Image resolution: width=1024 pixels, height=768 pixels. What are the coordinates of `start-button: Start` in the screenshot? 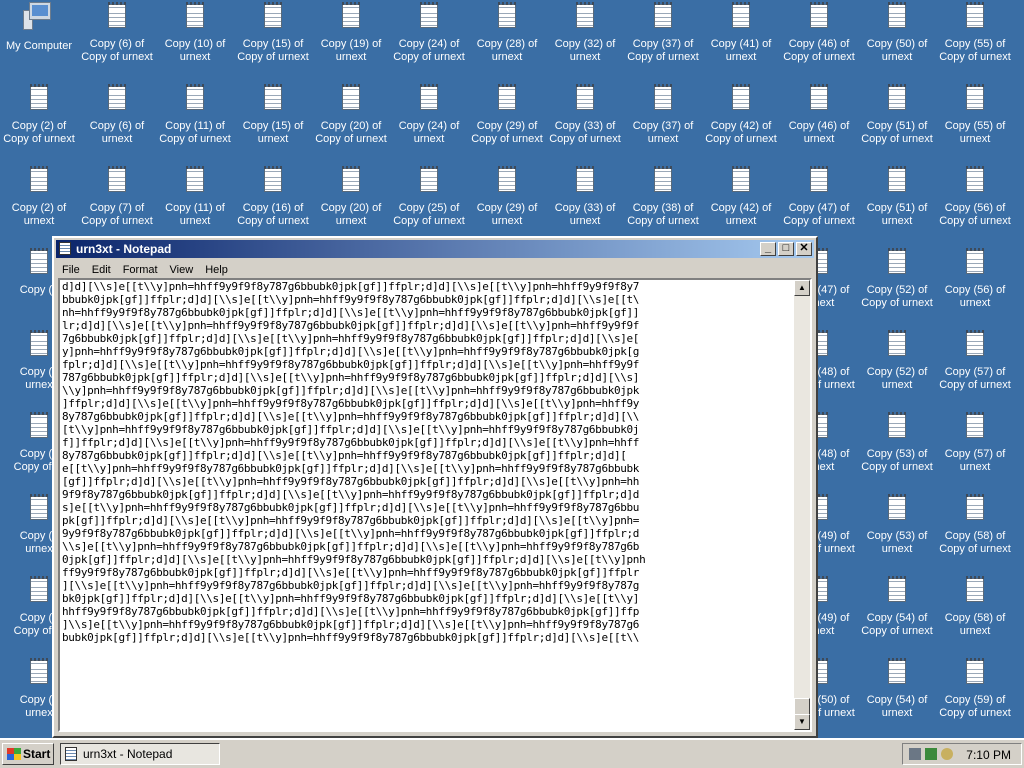 It's located at (28, 754).